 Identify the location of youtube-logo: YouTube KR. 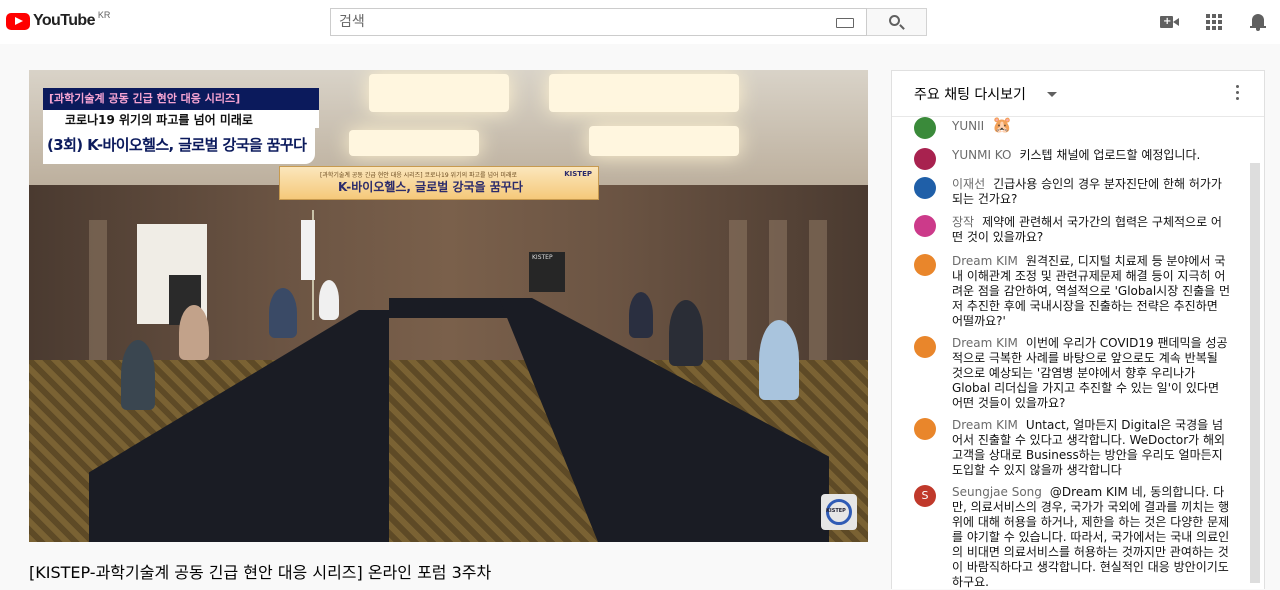
(58, 21).